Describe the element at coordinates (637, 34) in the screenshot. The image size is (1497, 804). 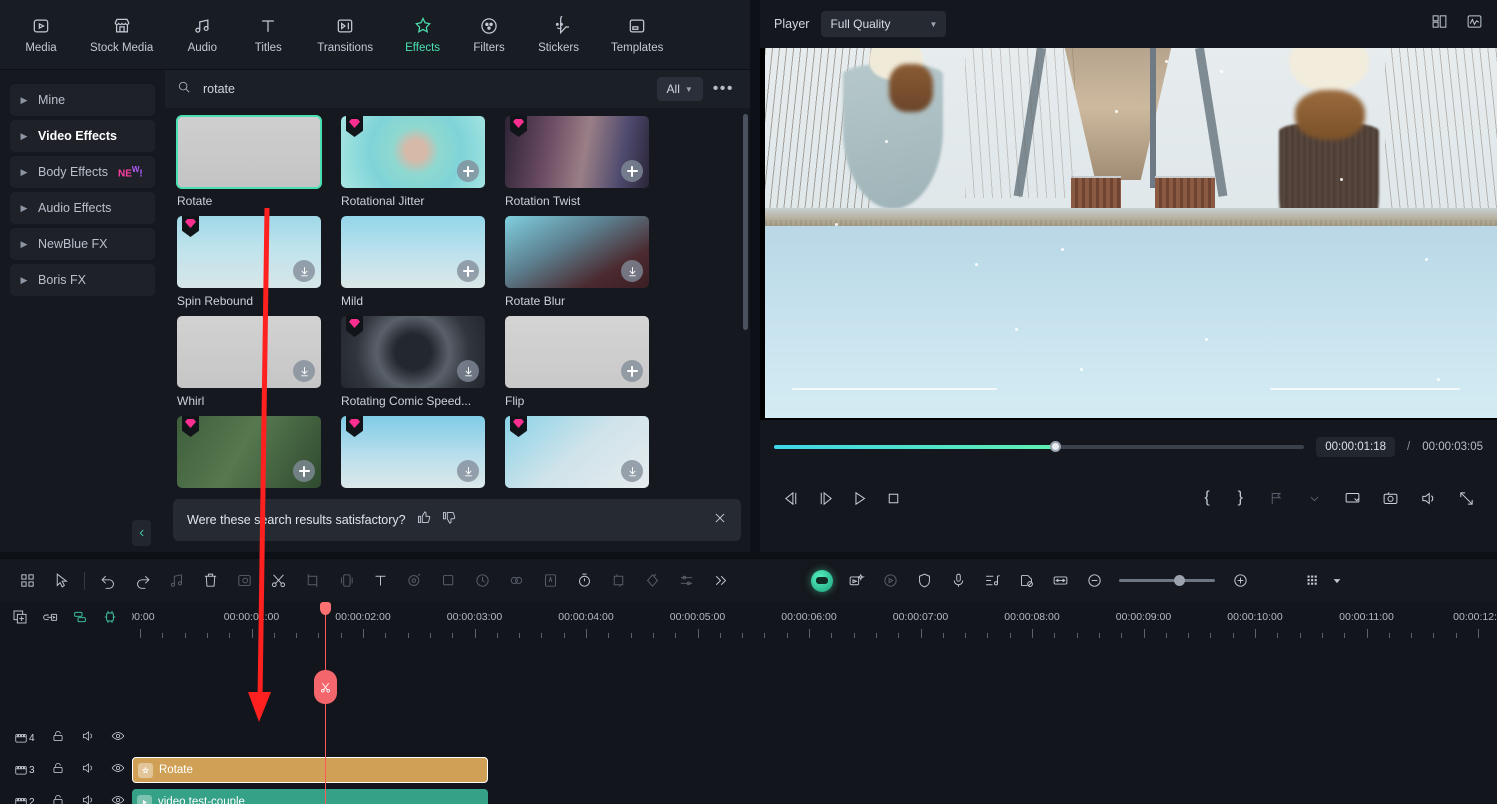
I see `tab-templates: Templates` at that location.